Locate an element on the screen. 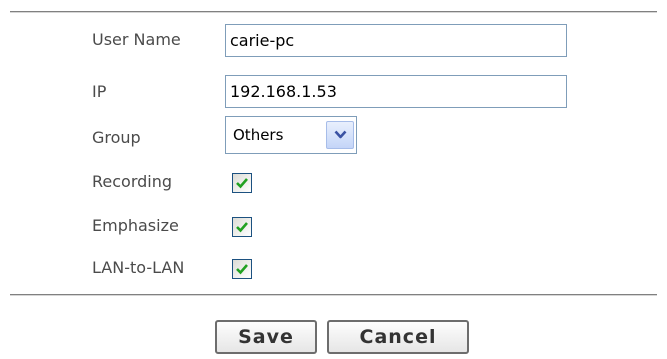  recording-label: Recording is located at coordinates (132, 181).